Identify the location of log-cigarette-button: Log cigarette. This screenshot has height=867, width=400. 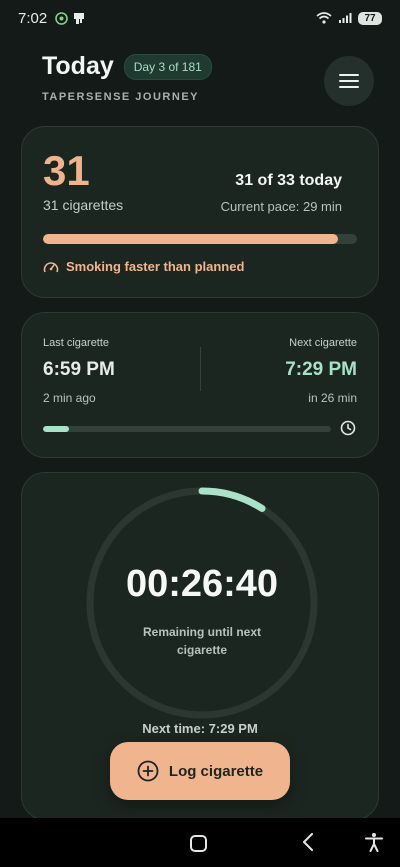
(200, 771).